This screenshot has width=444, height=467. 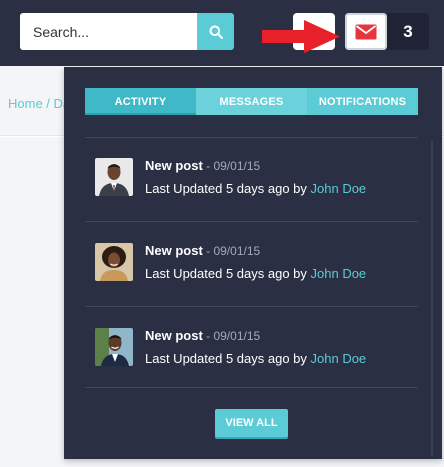 I want to click on dropdown-tabs: ACTIVITY MESSAGES NOTIFICATIONS, so click(x=251, y=101).